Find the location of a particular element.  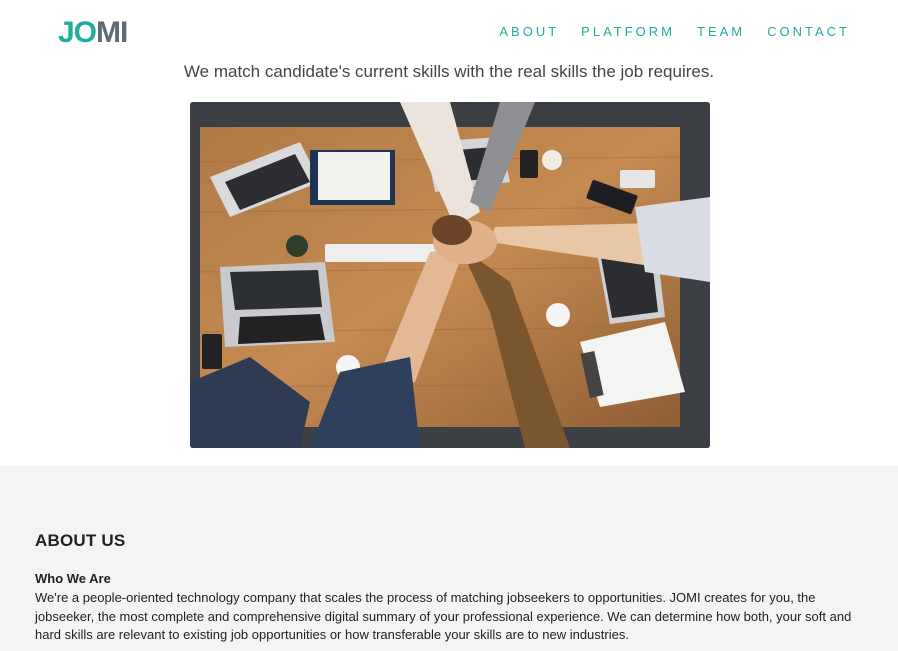

about-subheading: Who We Are is located at coordinates (73, 578).